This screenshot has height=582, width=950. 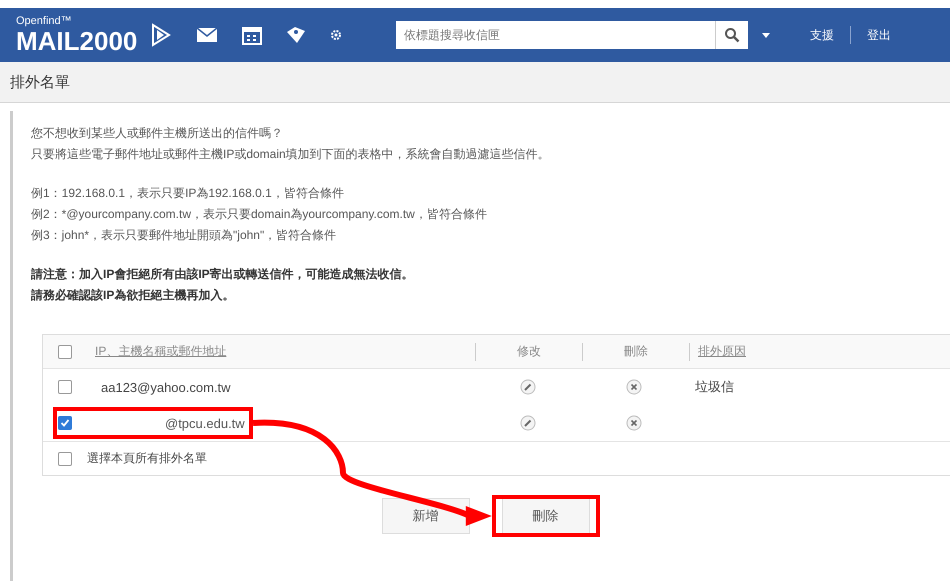 I want to click on notice-text: 請注意：加入IP會拒絕所有由該IP寄出或轉送信件，可能造成無法收信。, so click(x=223, y=274).